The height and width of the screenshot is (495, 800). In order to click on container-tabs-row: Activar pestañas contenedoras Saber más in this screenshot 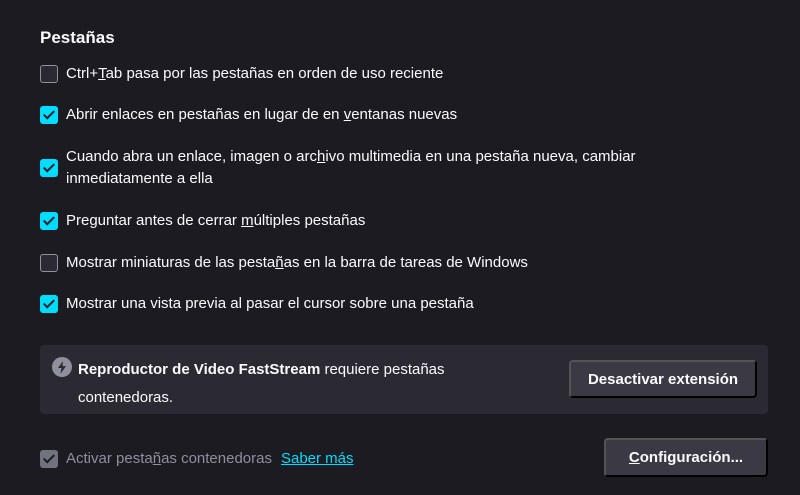, I will do `click(197, 459)`.